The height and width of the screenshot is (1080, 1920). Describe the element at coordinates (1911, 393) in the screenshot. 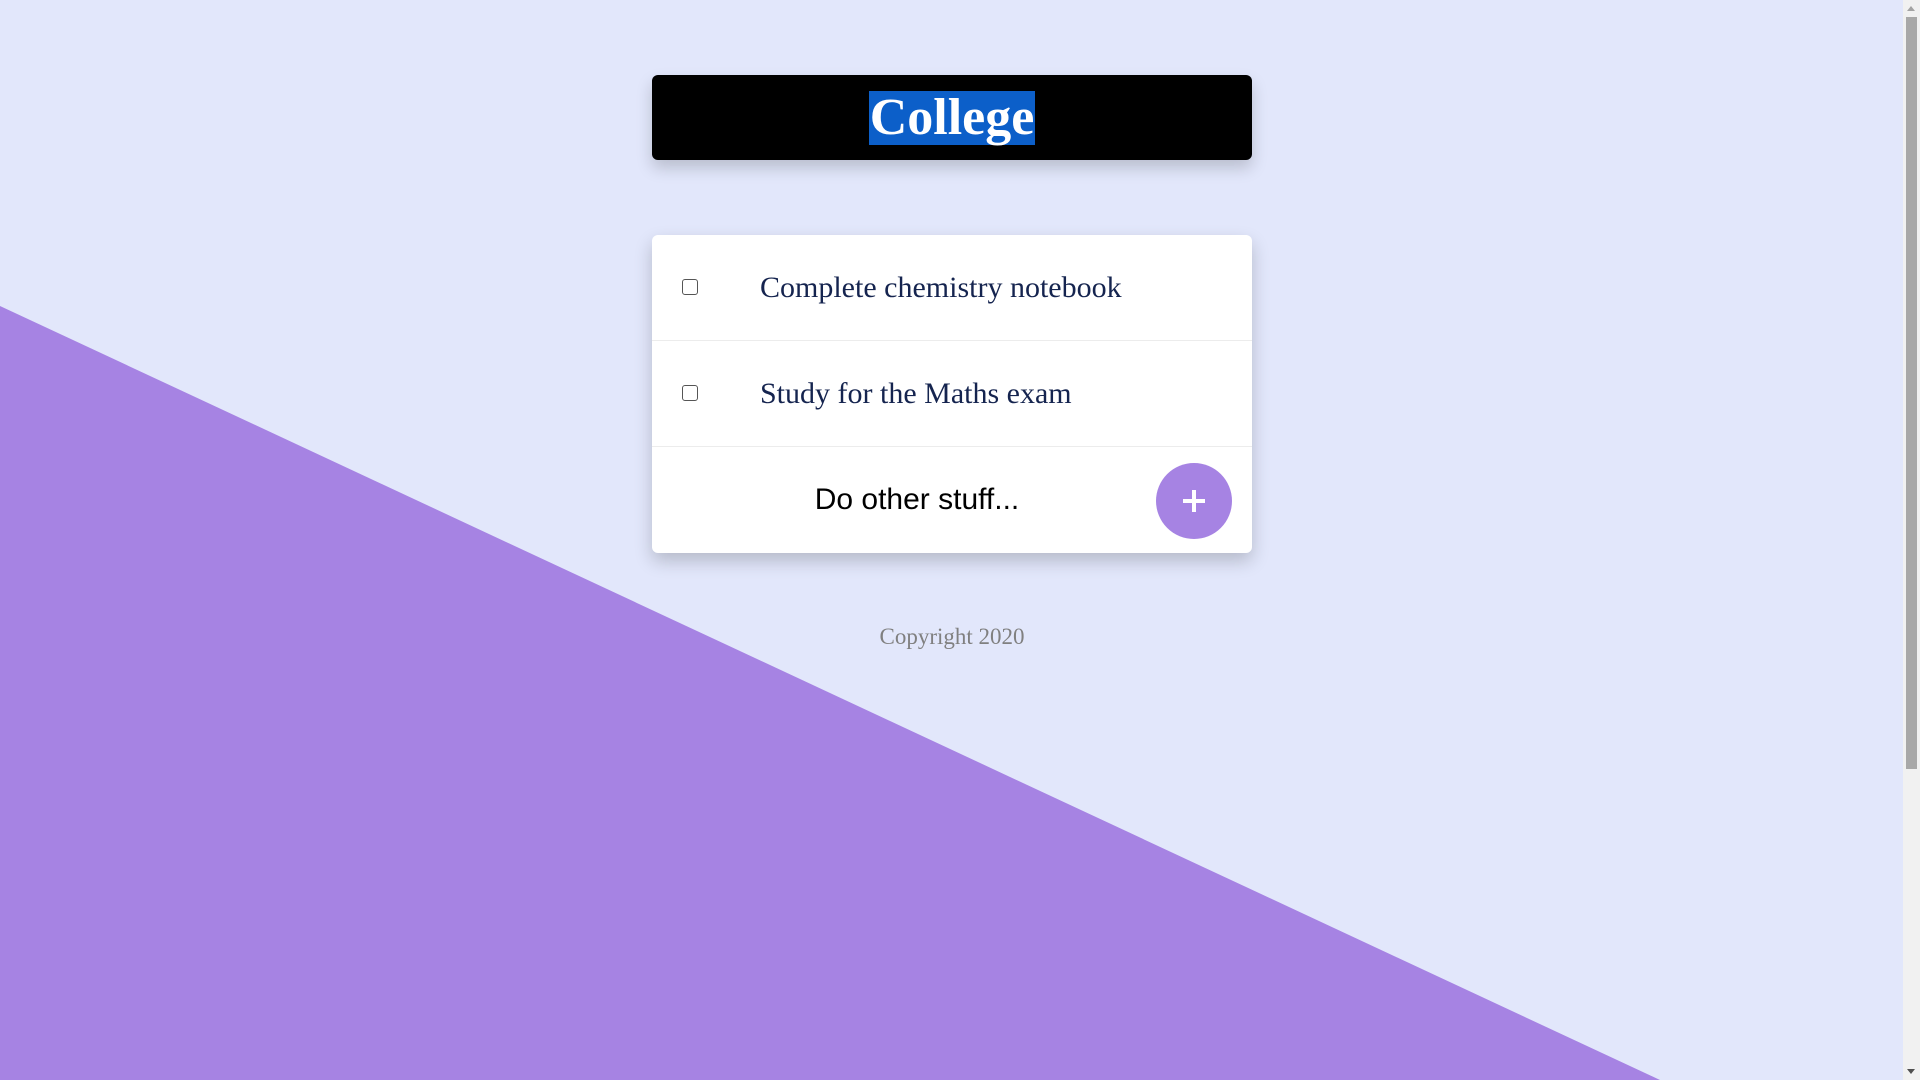

I see `scrollbar-thumb` at that location.